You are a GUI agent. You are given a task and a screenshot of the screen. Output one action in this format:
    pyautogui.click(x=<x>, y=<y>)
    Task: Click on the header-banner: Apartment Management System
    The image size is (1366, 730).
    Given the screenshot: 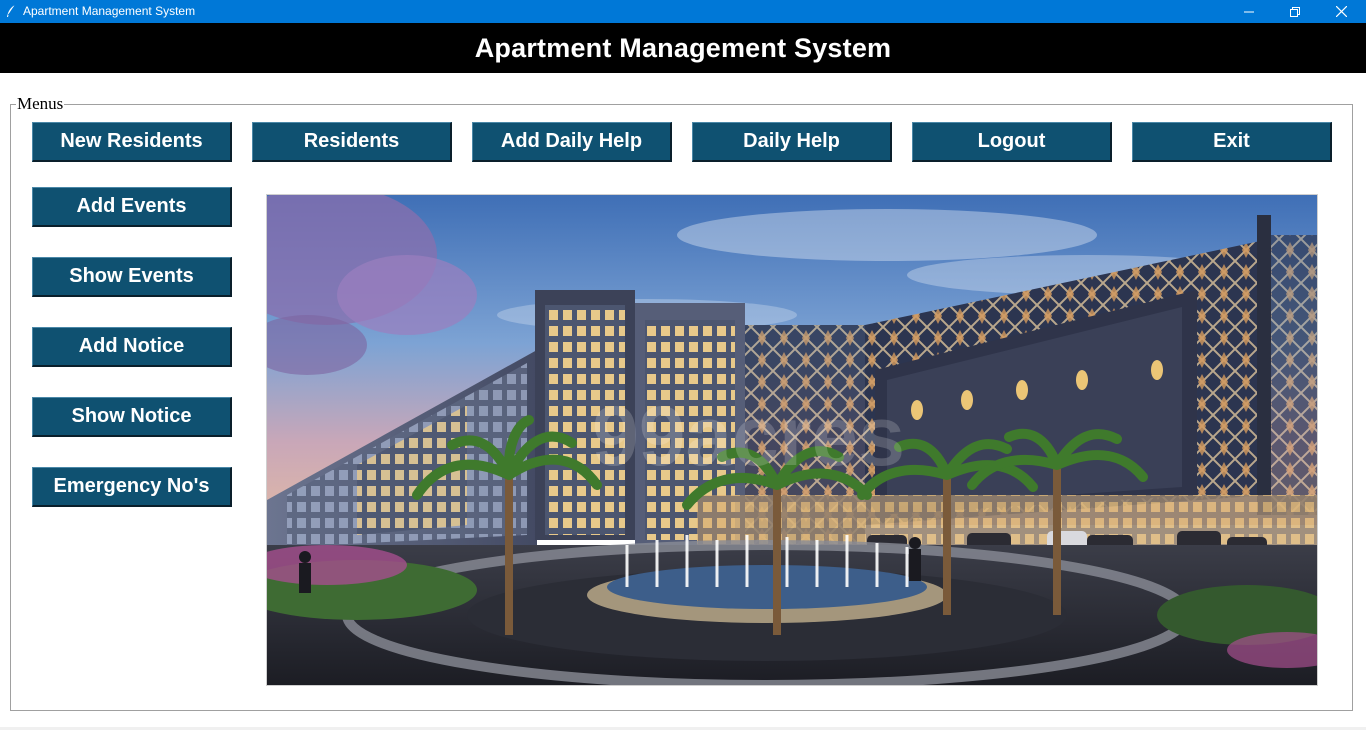 What is the action you would take?
    pyautogui.click(x=683, y=48)
    